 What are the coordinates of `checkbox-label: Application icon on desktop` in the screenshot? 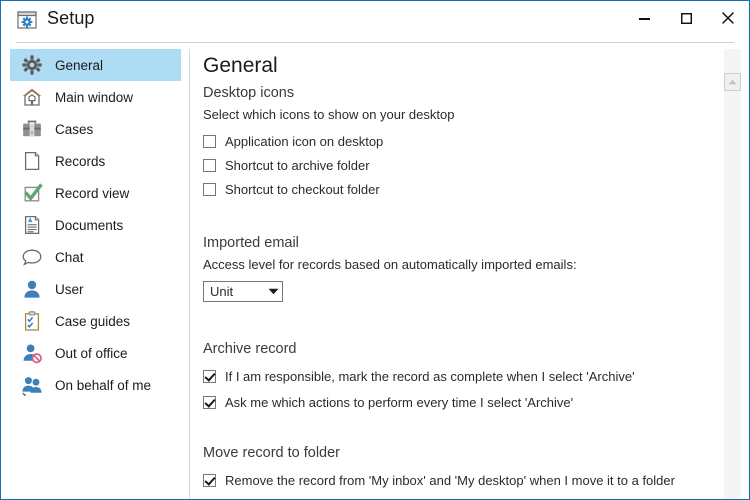 It's located at (304, 141).